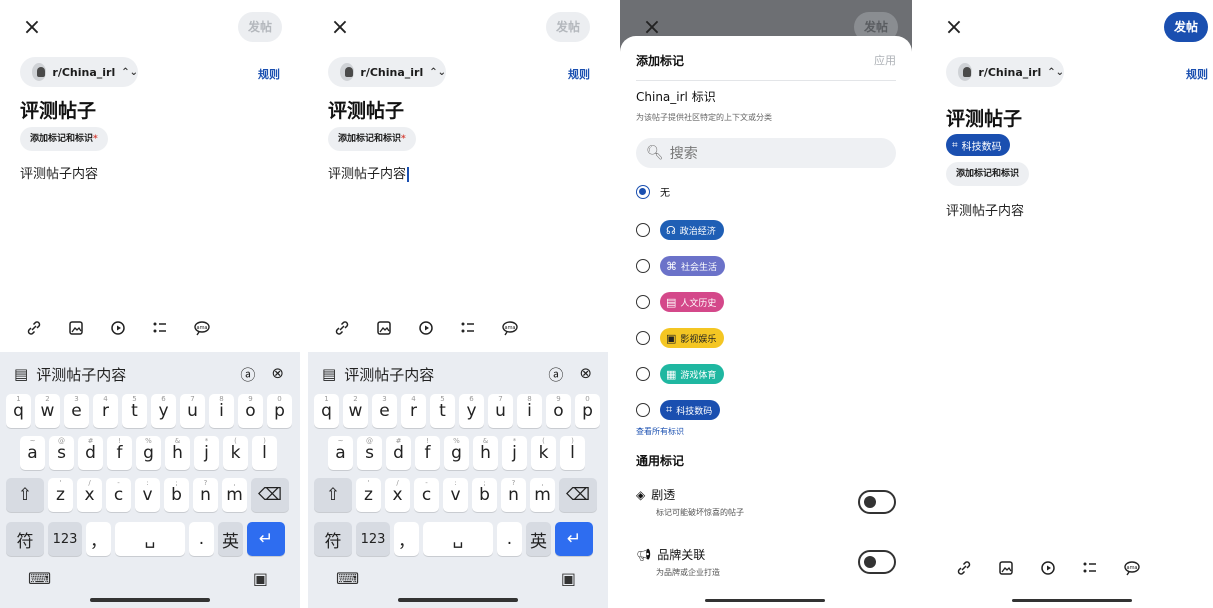 Image resolution: width=1213 pixels, height=608 pixels. I want to click on brand-toggle, so click(877, 562).